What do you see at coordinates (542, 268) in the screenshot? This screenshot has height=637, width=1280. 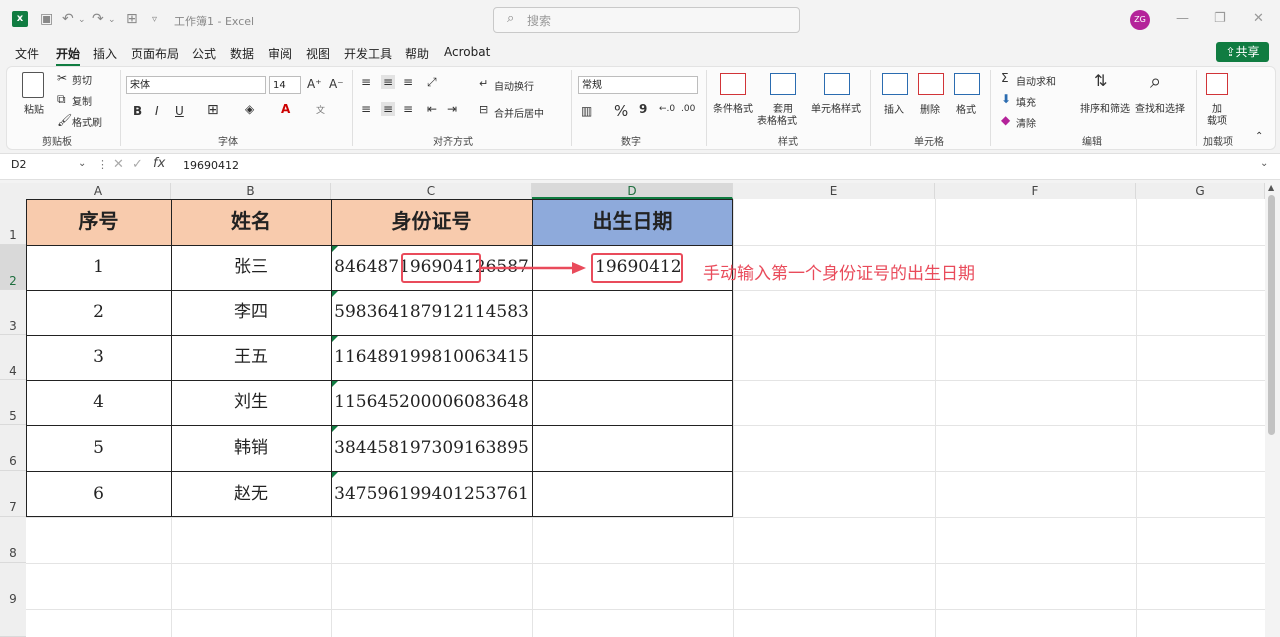 I see `annotation-overlay` at bounding box center [542, 268].